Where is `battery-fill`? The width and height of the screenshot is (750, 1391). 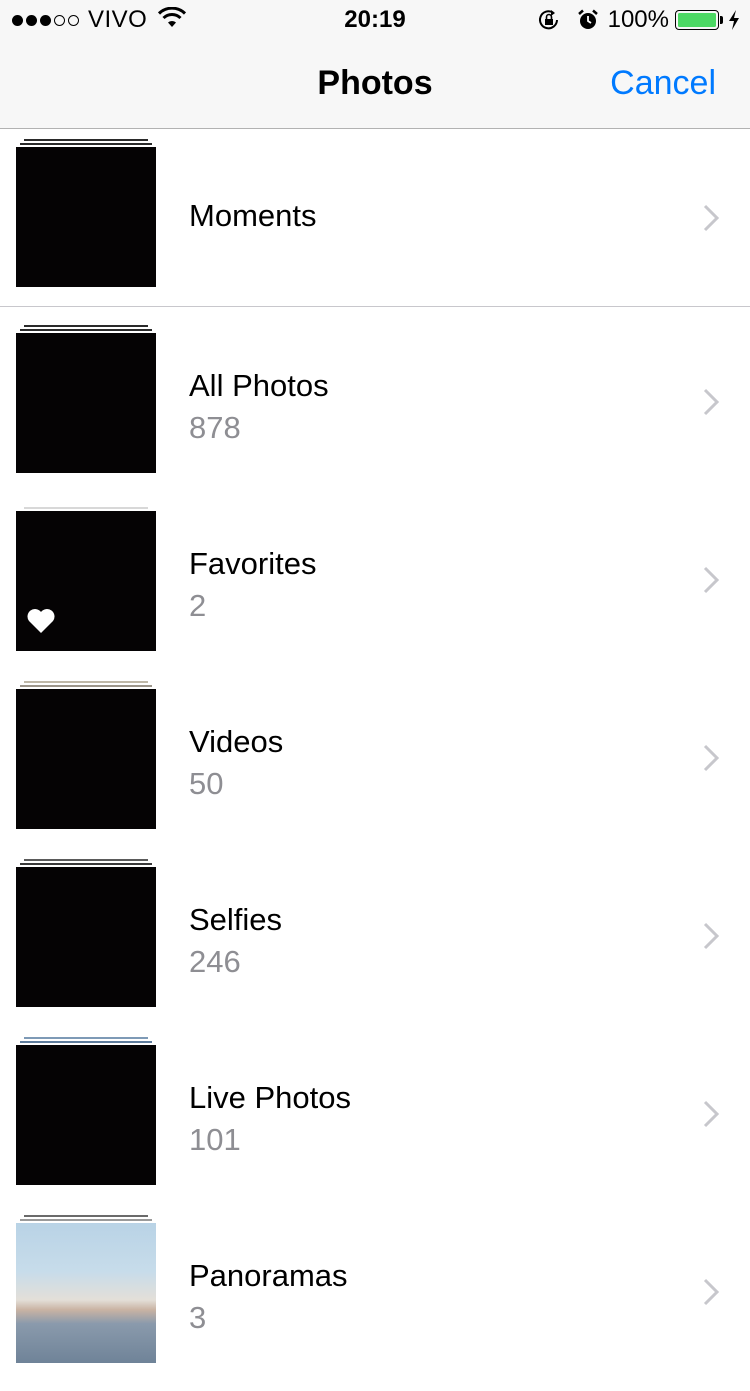
battery-fill is located at coordinates (697, 20).